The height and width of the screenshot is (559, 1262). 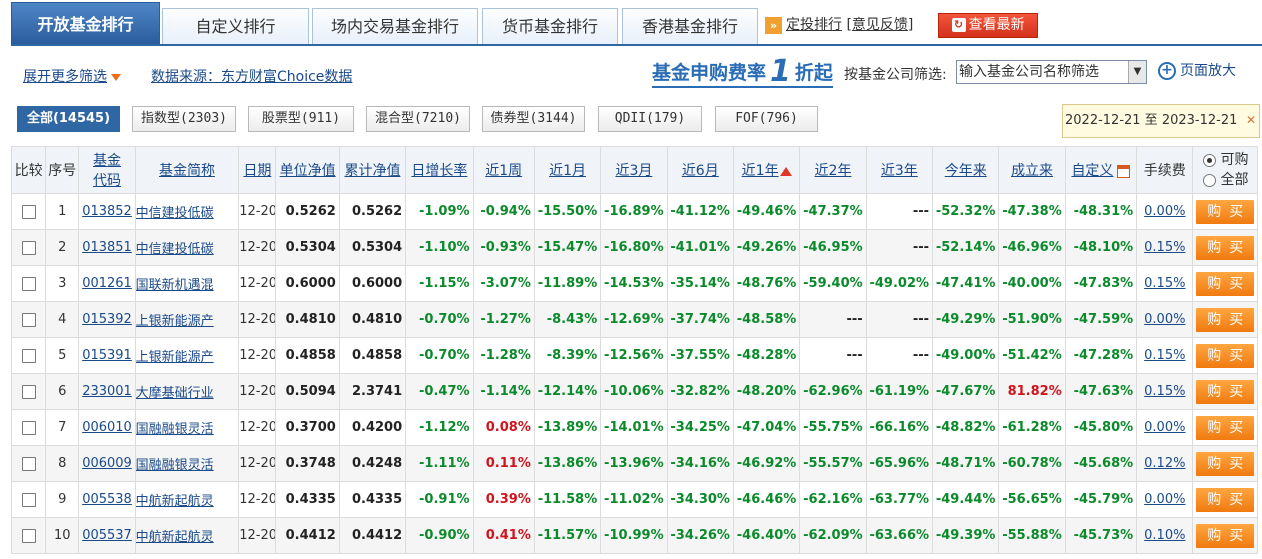 What do you see at coordinates (899, 170) in the screenshot?
I see `col-3y: 近3年` at bounding box center [899, 170].